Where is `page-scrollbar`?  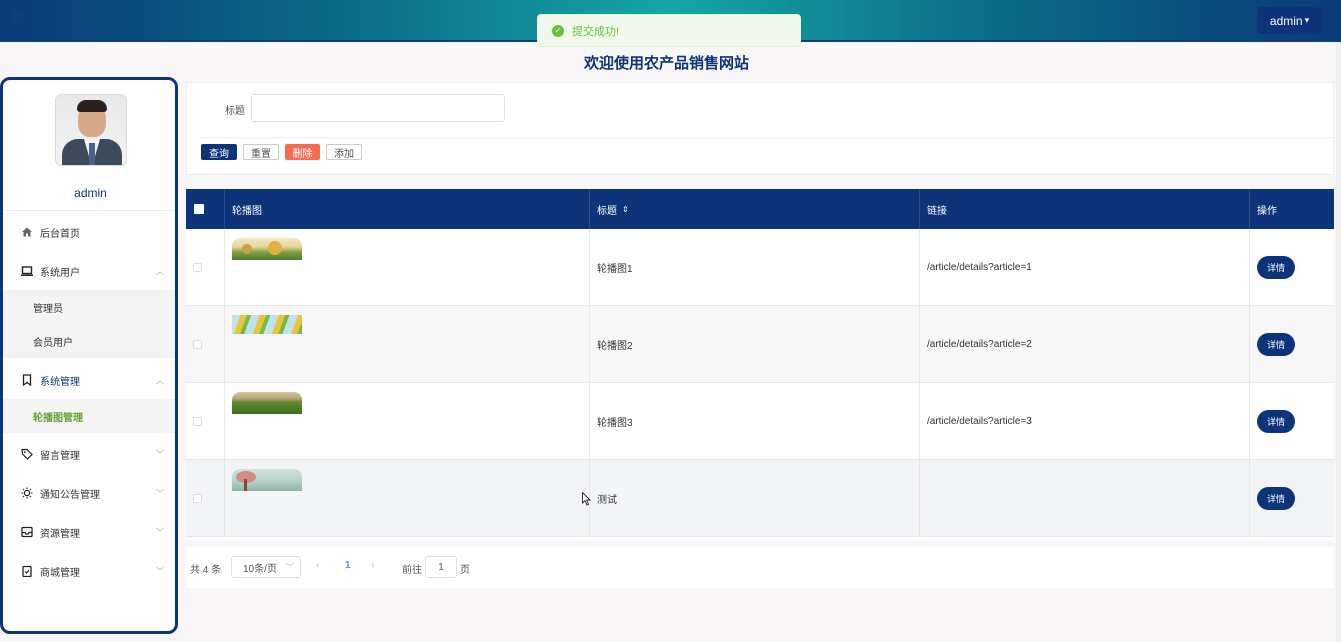
page-scrollbar is located at coordinates (1338, 342).